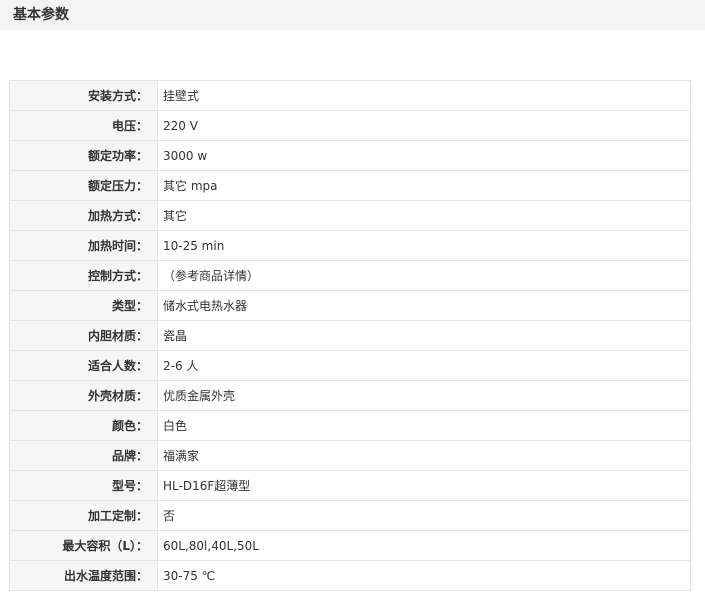 Image resolution: width=705 pixels, height=614 pixels. I want to click on spec-value: 10-25 min, so click(424, 245).